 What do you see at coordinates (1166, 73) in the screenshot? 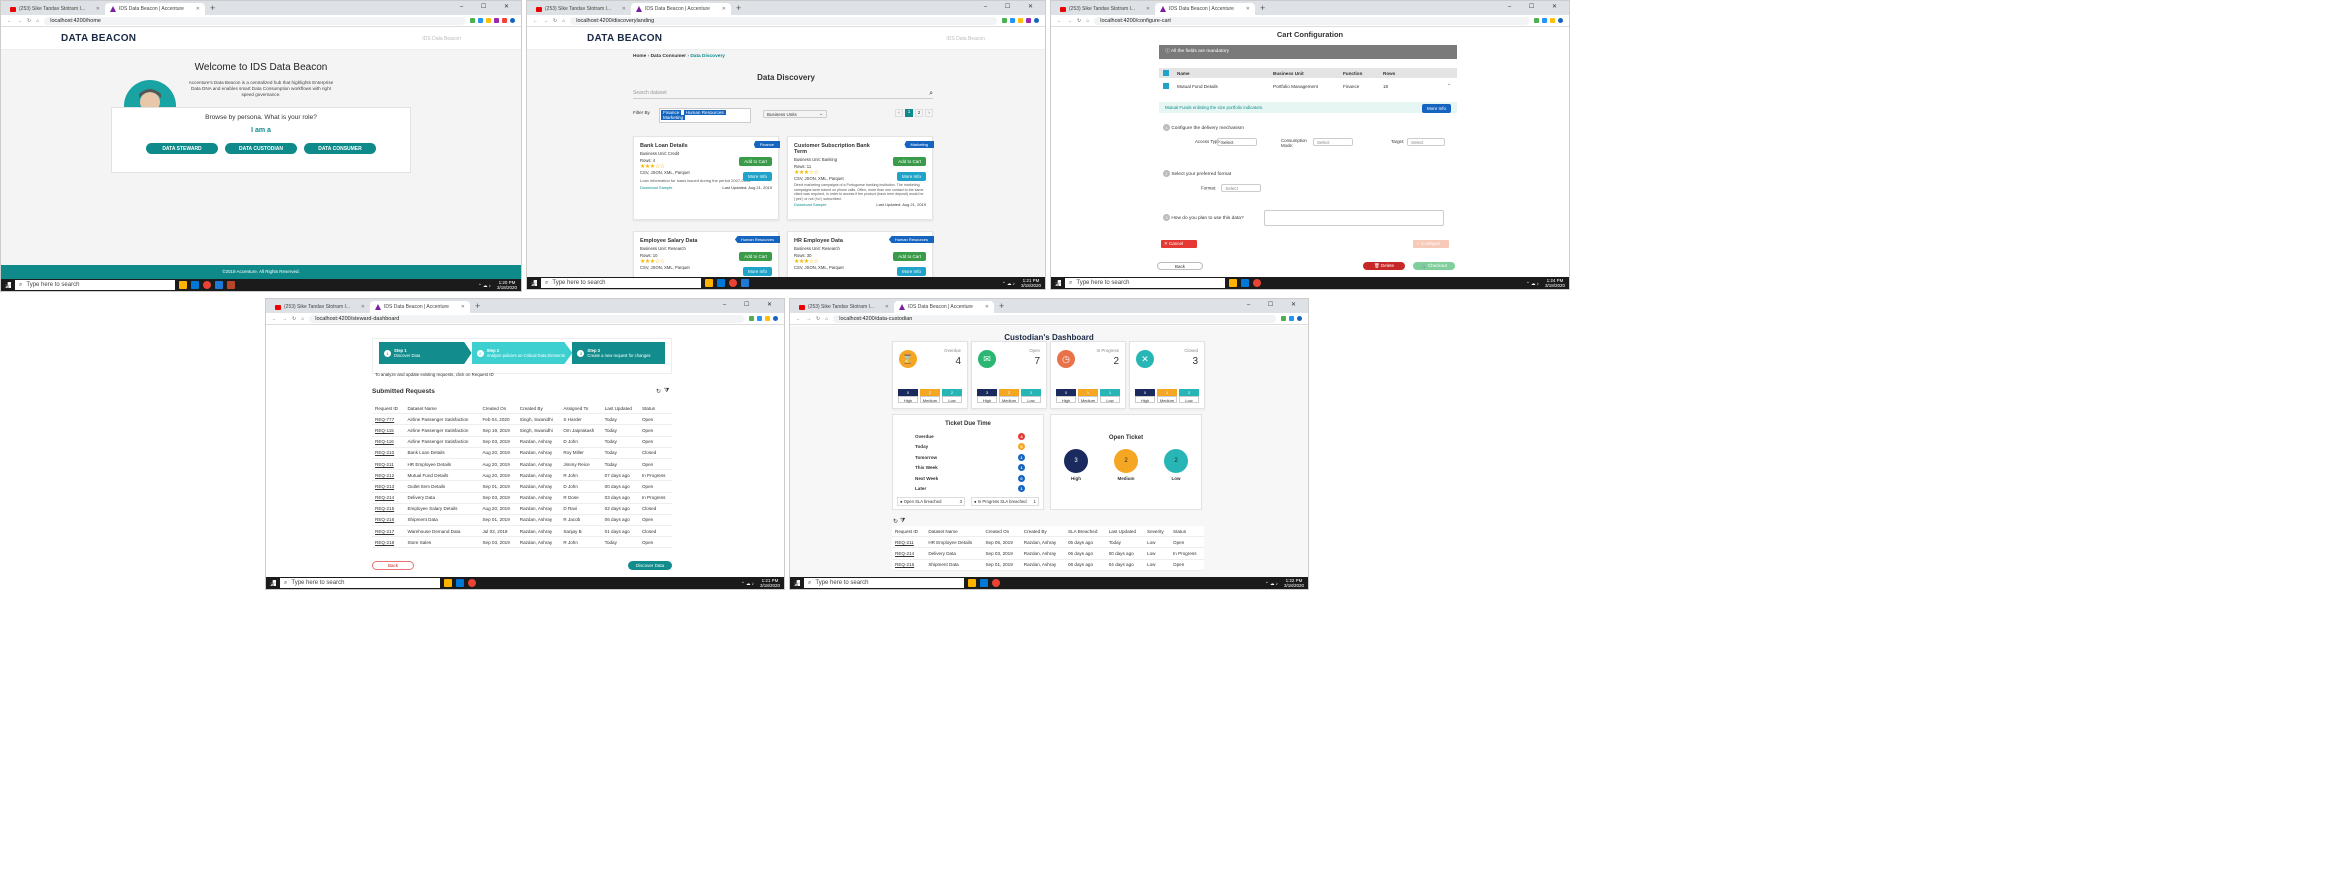
I see `select-all-checkbox` at bounding box center [1166, 73].